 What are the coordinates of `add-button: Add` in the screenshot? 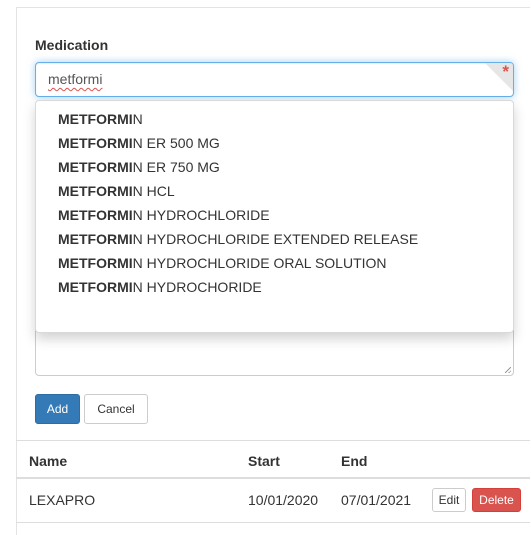 It's located at (57, 409).